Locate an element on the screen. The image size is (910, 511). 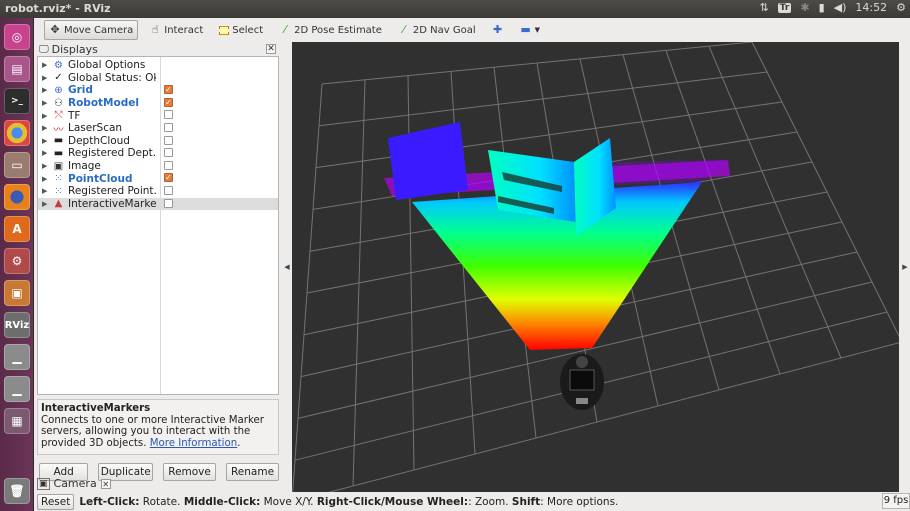
display-item-label: TF is located at coordinates (74, 115).